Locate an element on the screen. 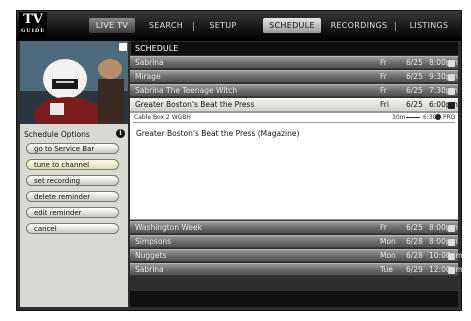 This screenshot has width=471, height=321. record-icon is located at coordinates (438, 117).